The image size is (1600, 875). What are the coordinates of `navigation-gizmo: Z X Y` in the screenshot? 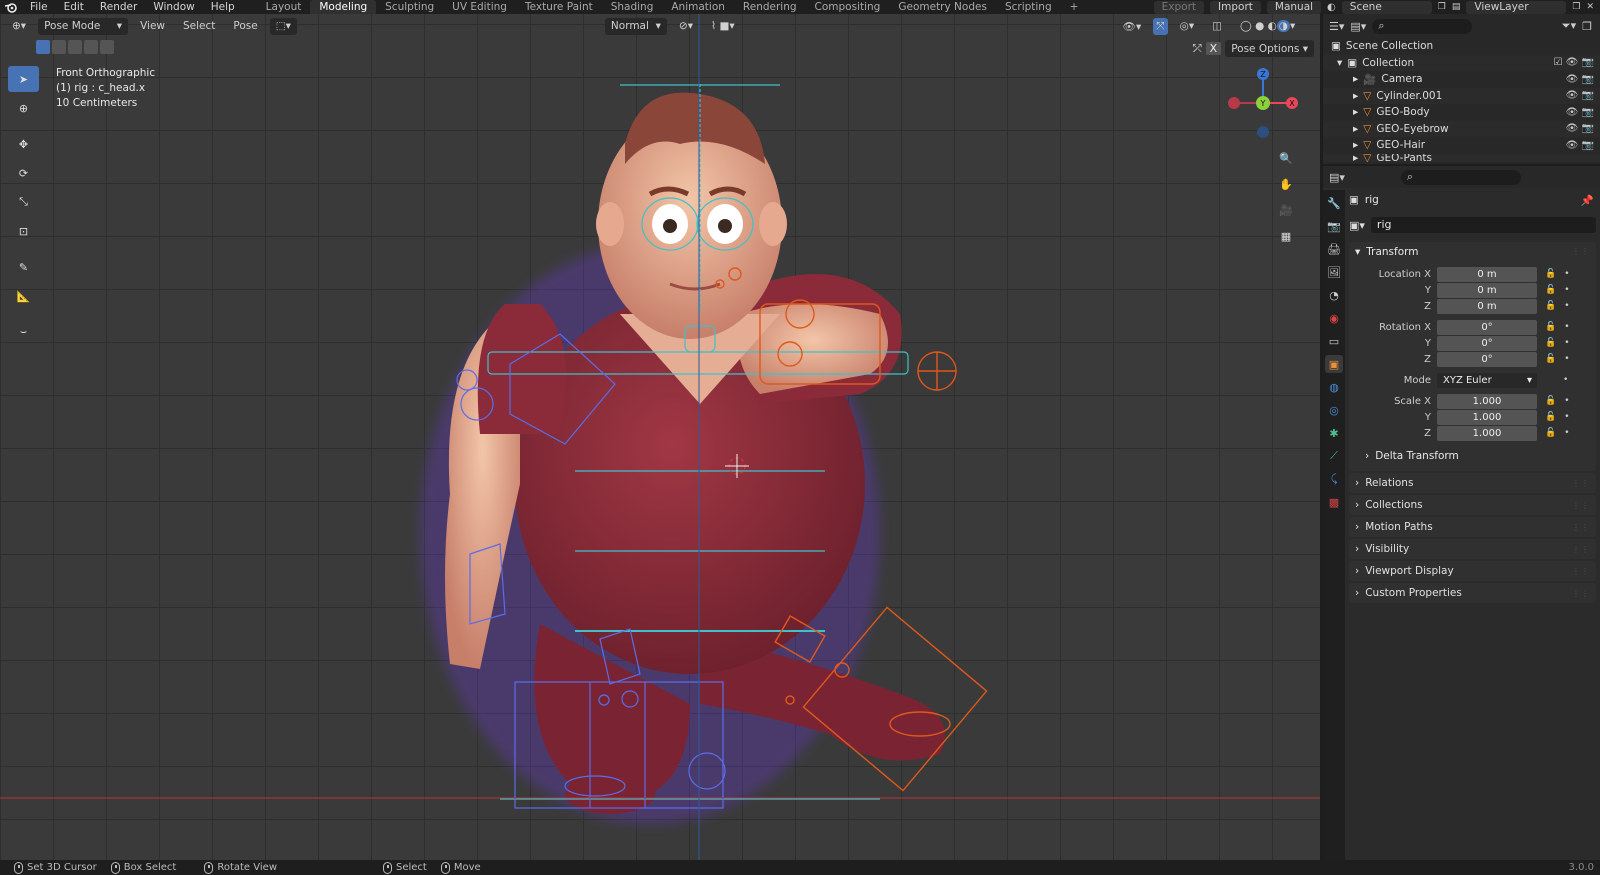 It's located at (1263, 103).